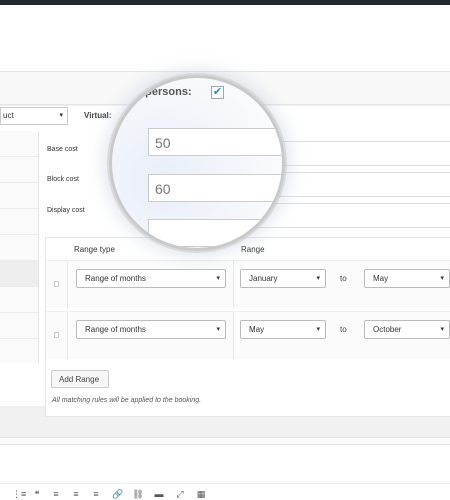  I want to click on fullscreen-icon: ⤢, so click(180, 494).